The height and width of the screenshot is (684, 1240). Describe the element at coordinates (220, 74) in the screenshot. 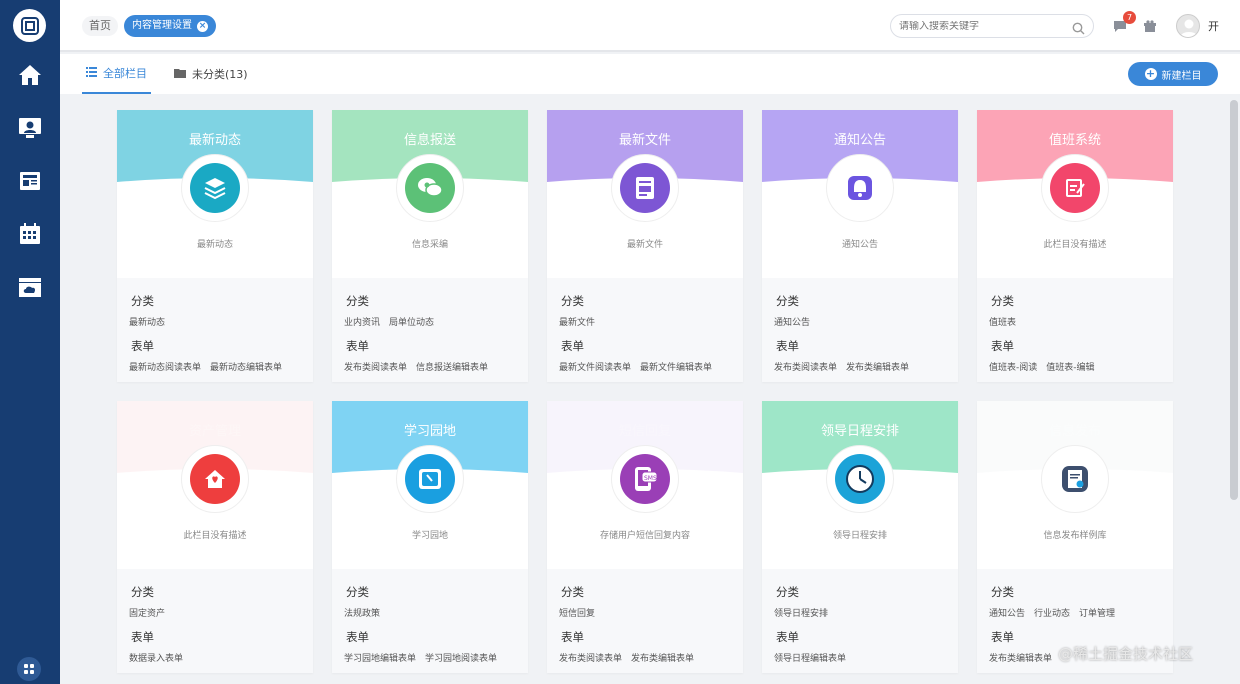

I see `tab-uncategorized-label: 未分类(13)` at that location.